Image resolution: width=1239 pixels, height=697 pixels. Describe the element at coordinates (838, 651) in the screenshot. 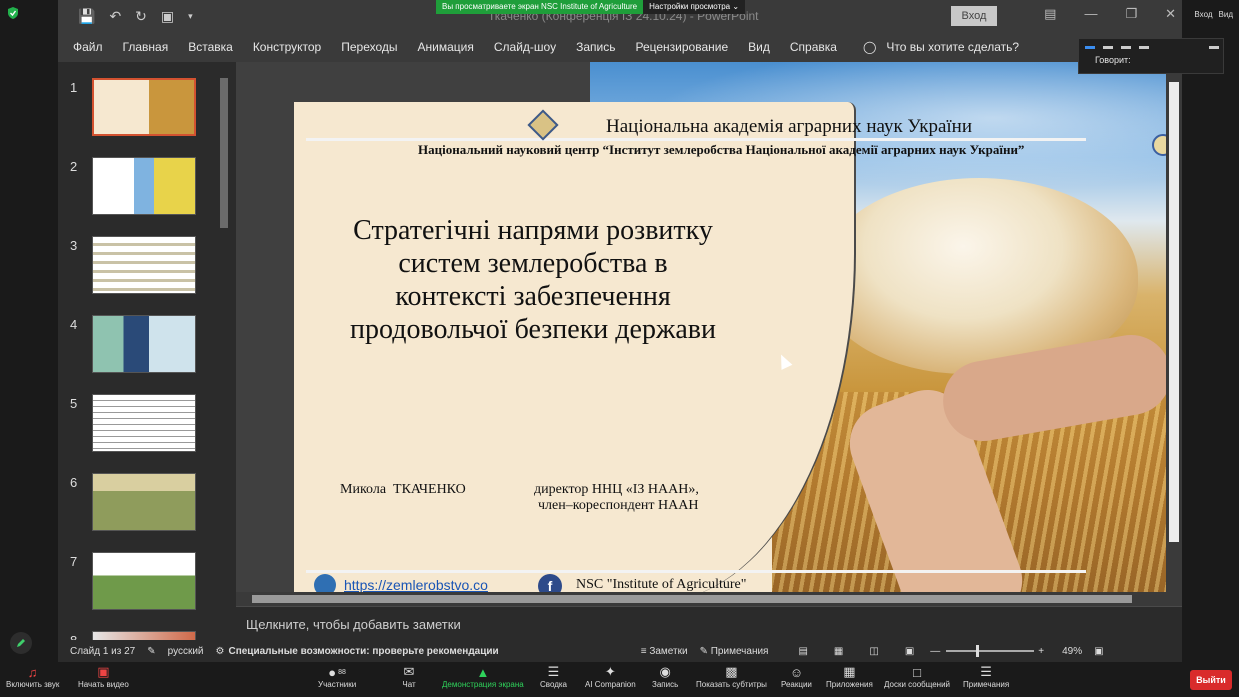

I see `slide-sorter-icon: ▦` at that location.